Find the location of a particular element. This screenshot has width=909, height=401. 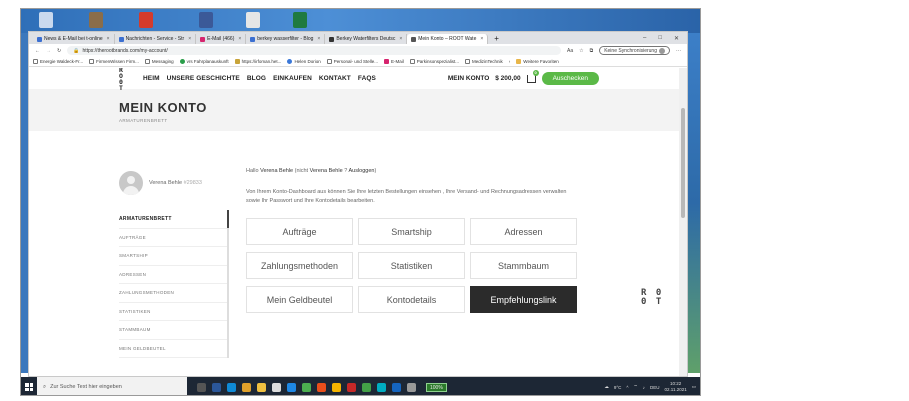

desktop-icon-facebook is located at coordinates (206, 20).